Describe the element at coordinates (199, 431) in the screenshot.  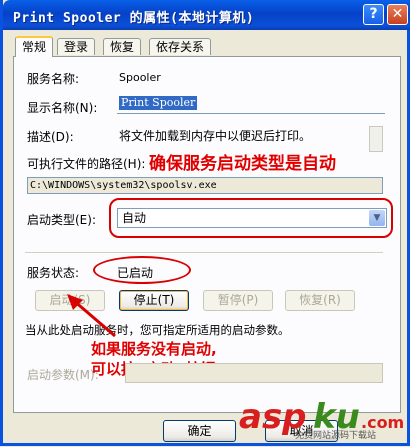
I see `ok-button: 确定` at that location.